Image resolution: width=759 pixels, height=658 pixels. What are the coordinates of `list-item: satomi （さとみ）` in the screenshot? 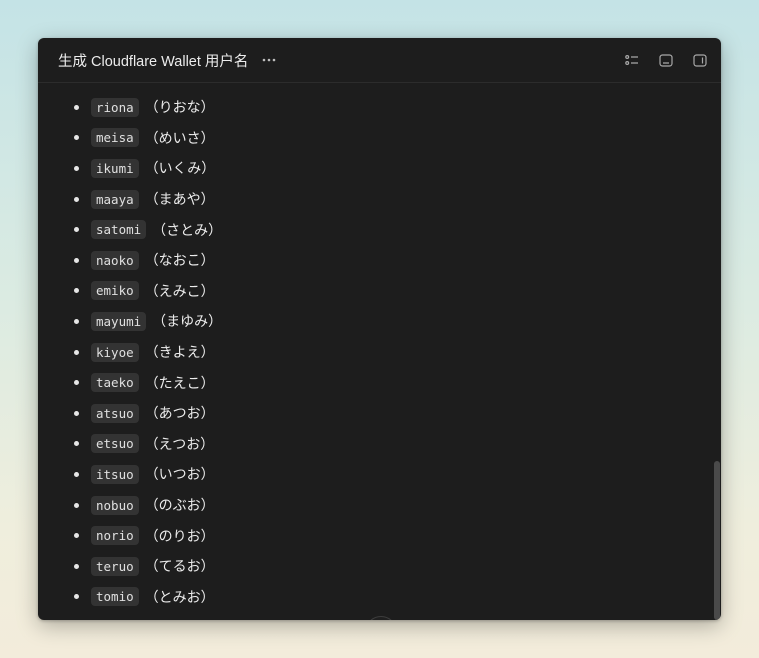 It's located at (148, 229).